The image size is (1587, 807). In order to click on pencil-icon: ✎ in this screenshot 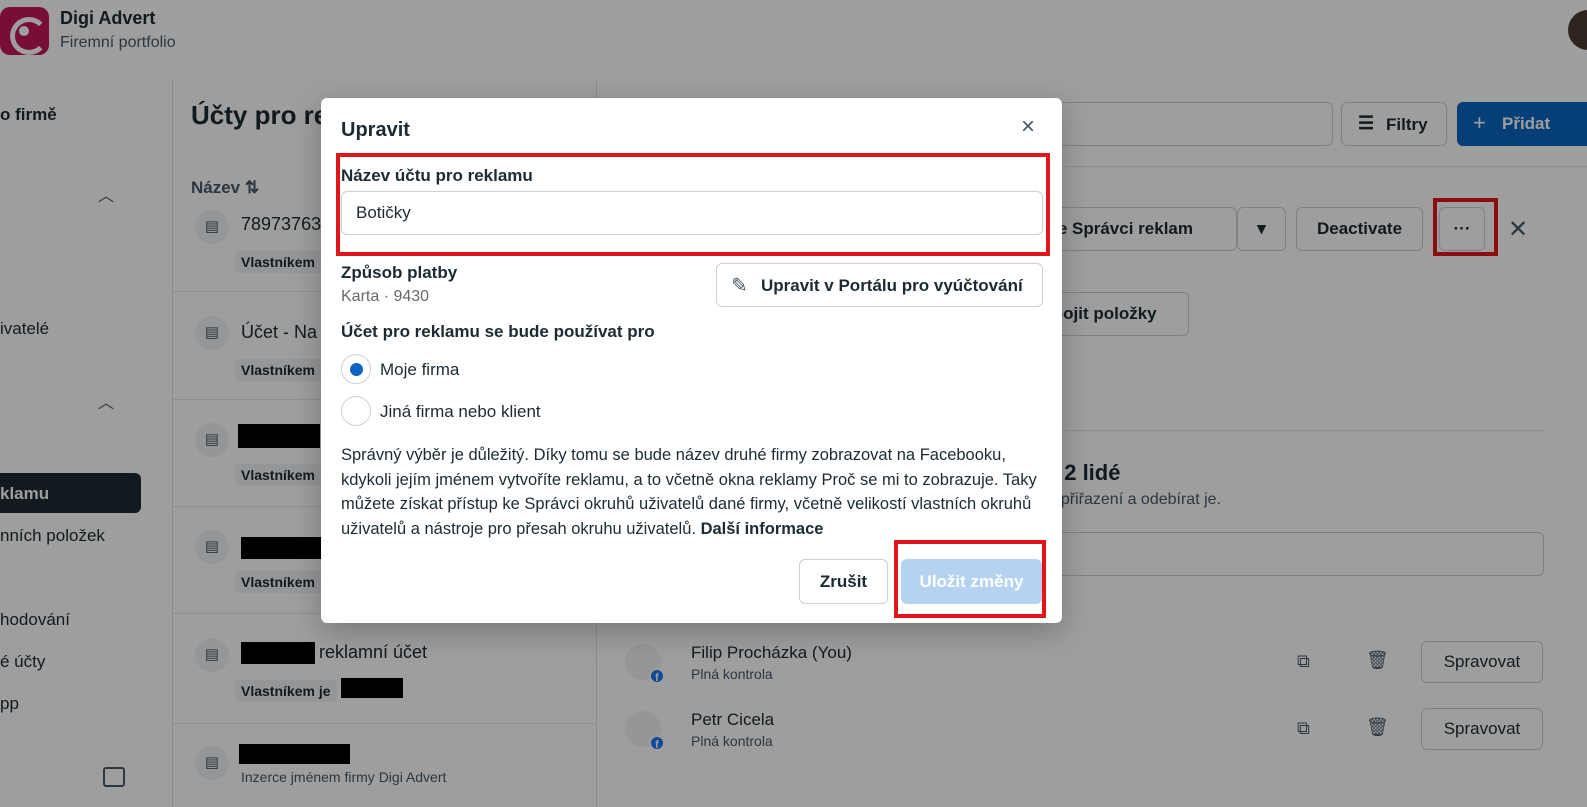, I will do `click(739, 286)`.